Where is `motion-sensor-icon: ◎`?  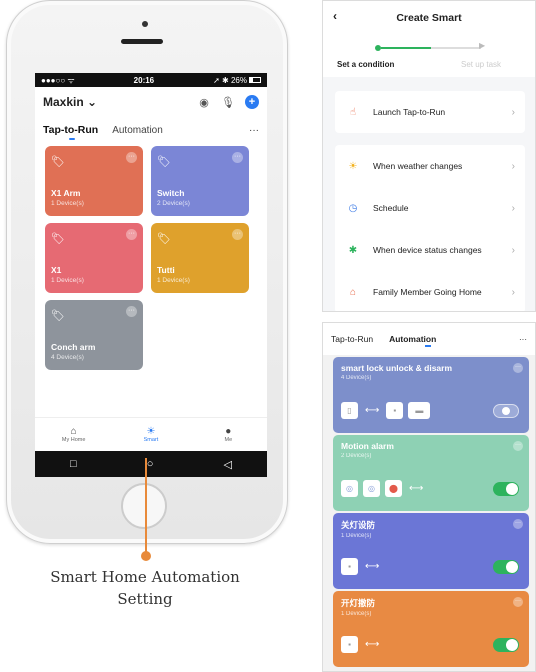 motion-sensor-icon: ◎ is located at coordinates (349, 488).